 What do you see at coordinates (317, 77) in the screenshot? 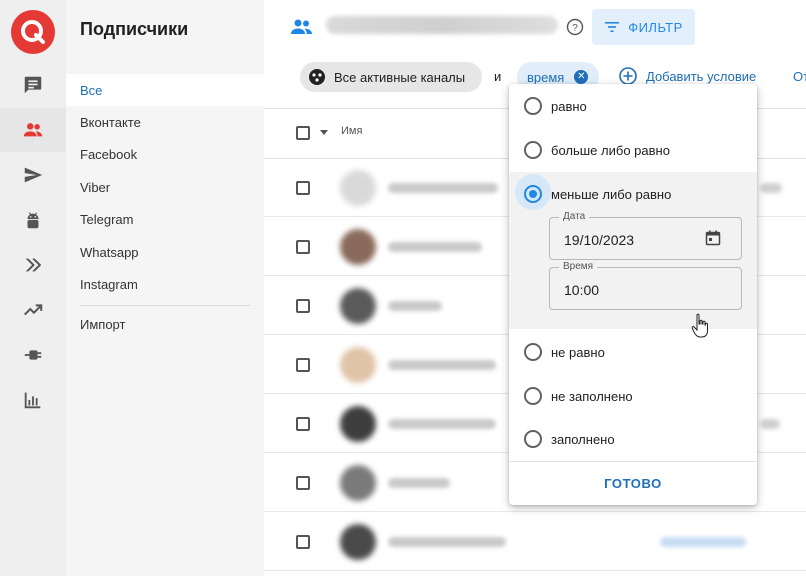
I see `channels-icon` at bounding box center [317, 77].